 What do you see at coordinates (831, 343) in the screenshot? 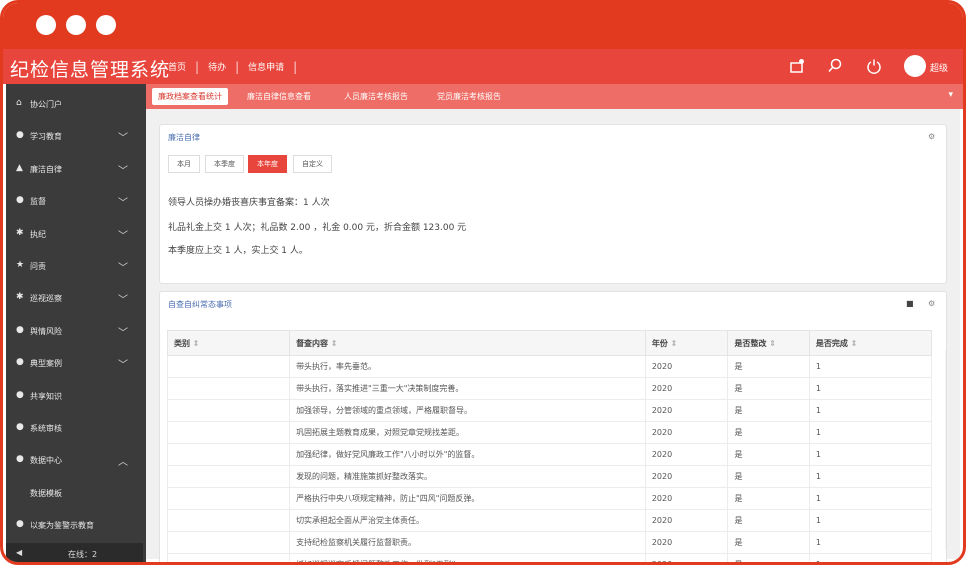
I see `column-header-label: 是否完成` at bounding box center [831, 343].